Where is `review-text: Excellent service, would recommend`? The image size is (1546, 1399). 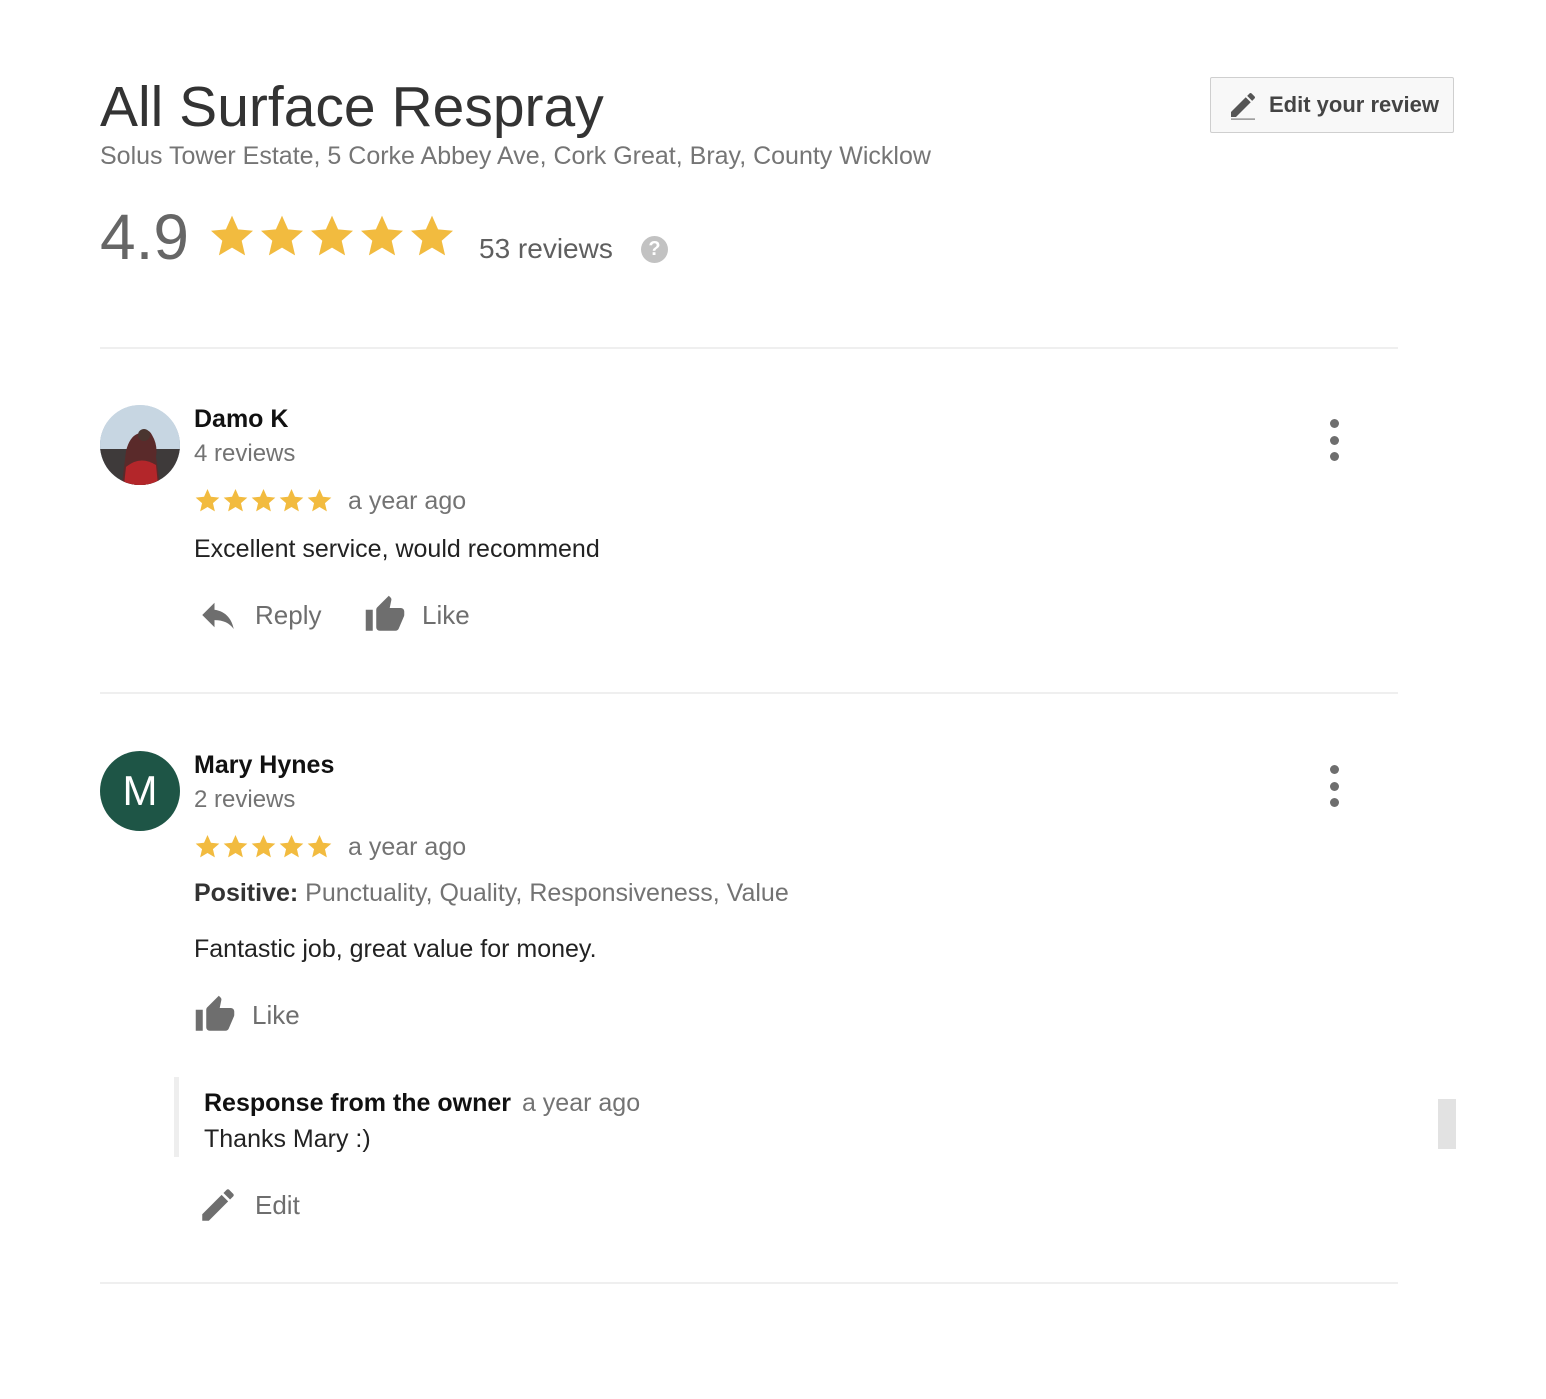
review-text: Excellent service, would recommend is located at coordinates (397, 549).